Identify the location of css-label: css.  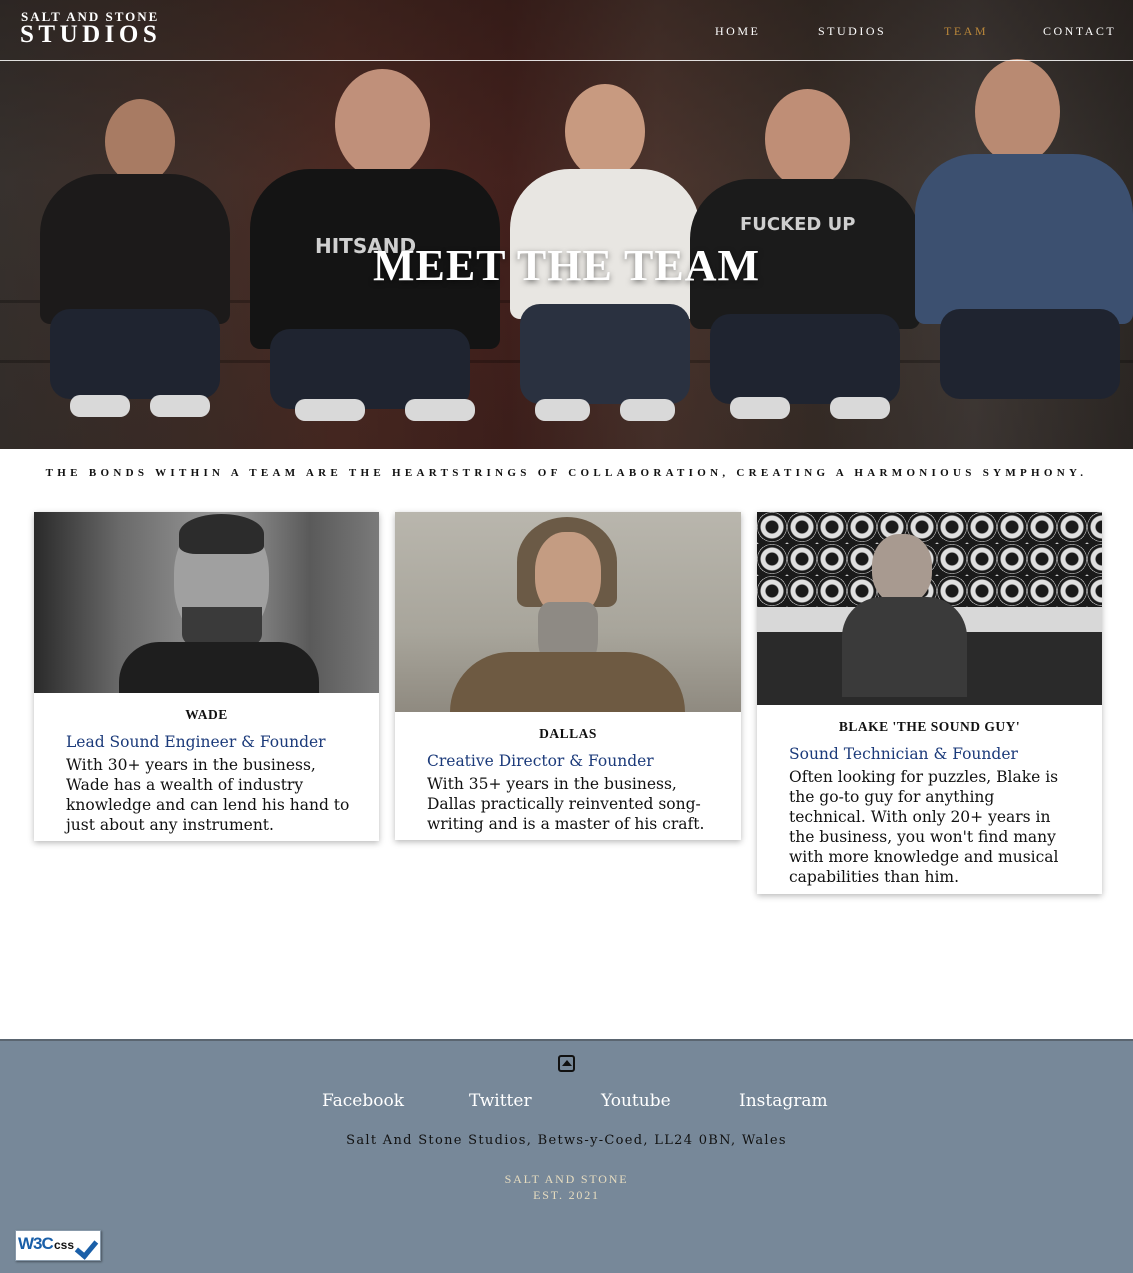
(64, 1245).